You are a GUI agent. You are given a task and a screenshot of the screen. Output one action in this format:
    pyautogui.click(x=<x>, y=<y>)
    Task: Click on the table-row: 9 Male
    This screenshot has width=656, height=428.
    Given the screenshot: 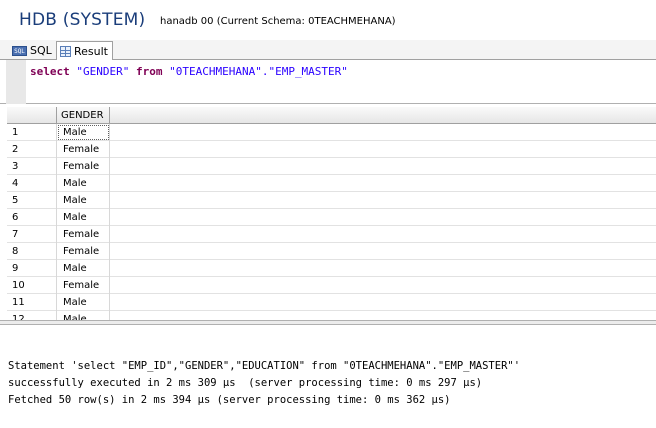 What is the action you would take?
    pyautogui.click(x=331, y=268)
    